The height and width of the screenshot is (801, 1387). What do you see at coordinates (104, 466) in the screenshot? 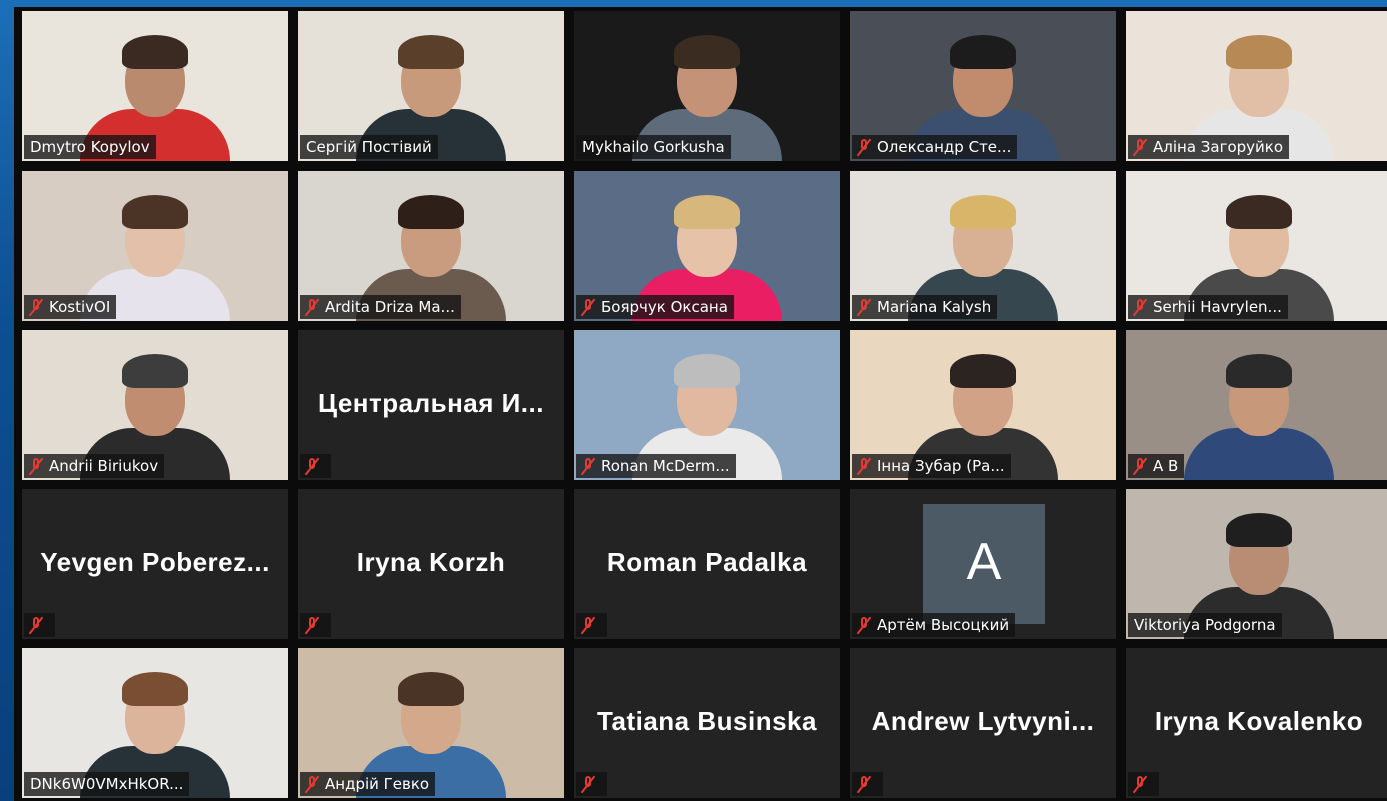
I see `participant-name: Andrii Biriukov` at bounding box center [104, 466].